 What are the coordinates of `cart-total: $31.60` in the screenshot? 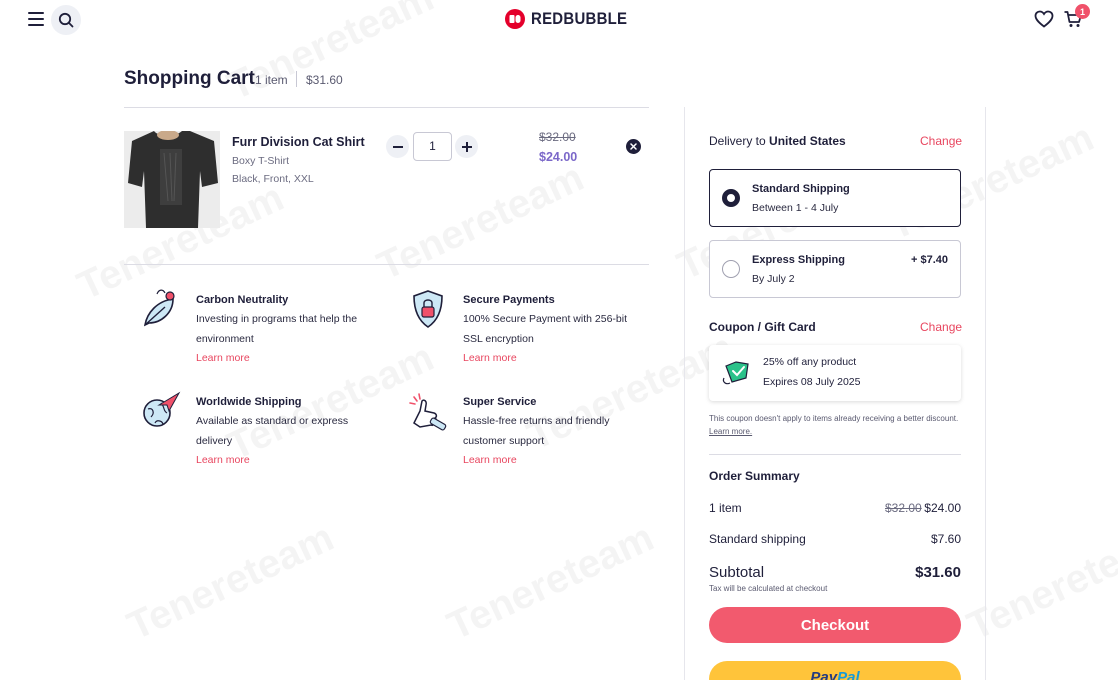 It's located at (324, 80).